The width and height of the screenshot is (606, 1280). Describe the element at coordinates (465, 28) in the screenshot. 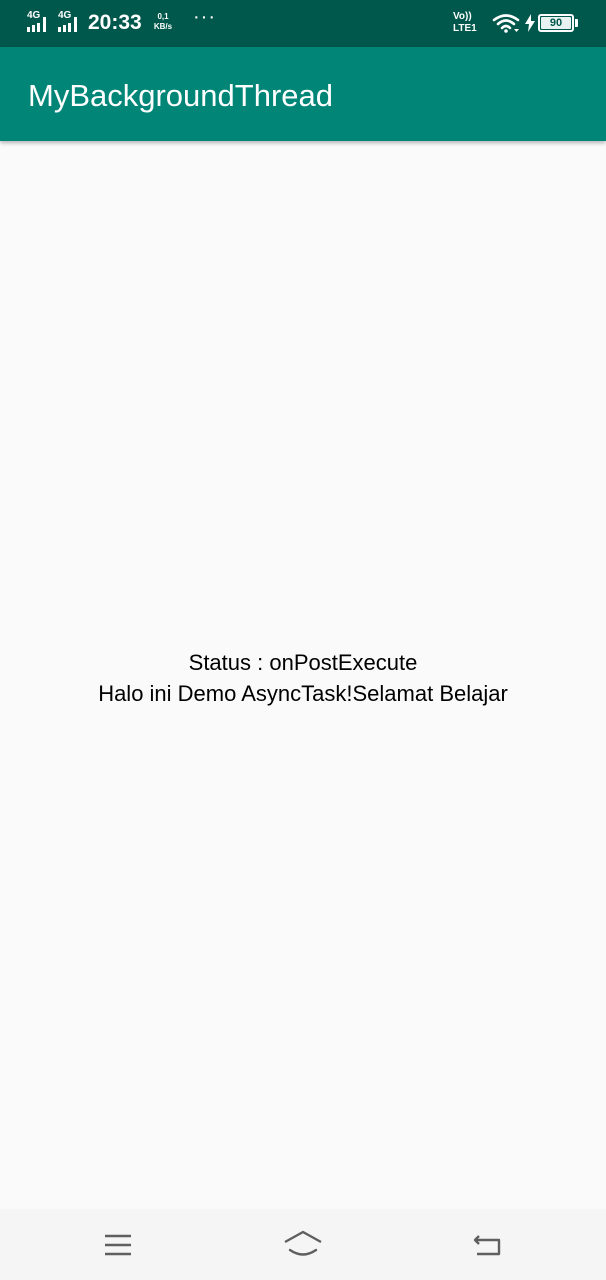

I see `lte-label: LTE1` at that location.